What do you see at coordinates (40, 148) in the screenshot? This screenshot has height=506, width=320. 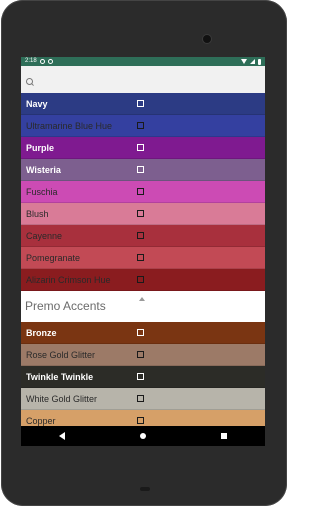 I see `color-name: Purple` at bounding box center [40, 148].